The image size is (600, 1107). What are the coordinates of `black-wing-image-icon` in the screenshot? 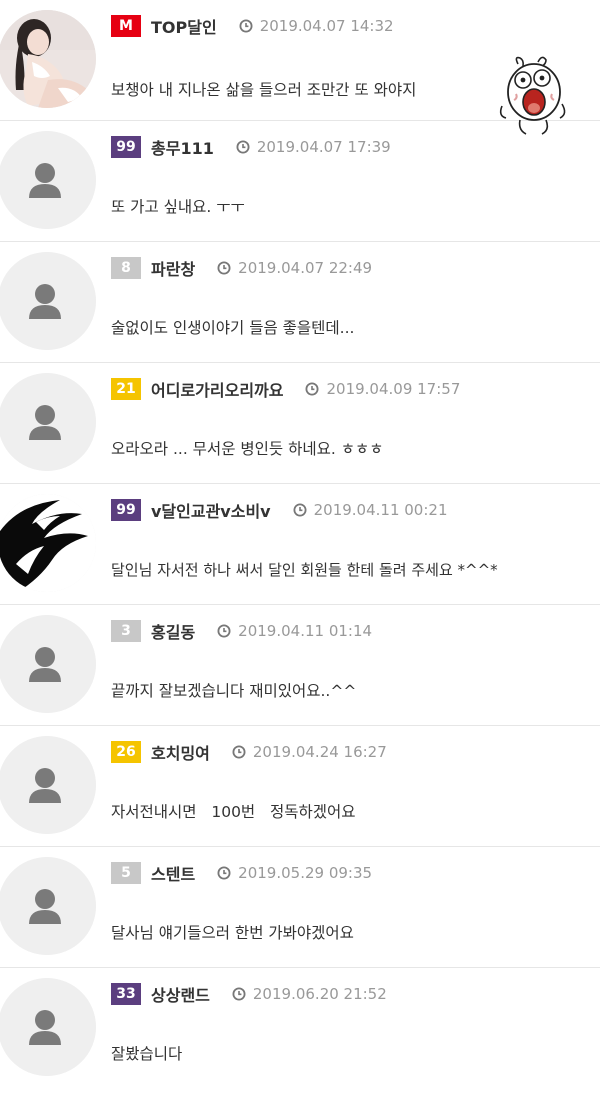 It's located at (48, 543).